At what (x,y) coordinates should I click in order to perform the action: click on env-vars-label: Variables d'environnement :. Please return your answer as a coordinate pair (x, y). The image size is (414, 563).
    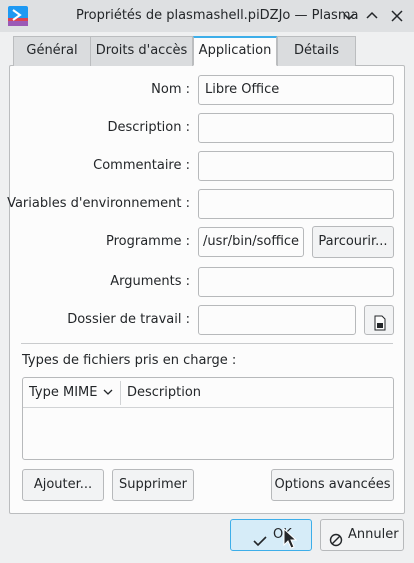
    Looking at the image, I should click on (98, 203).